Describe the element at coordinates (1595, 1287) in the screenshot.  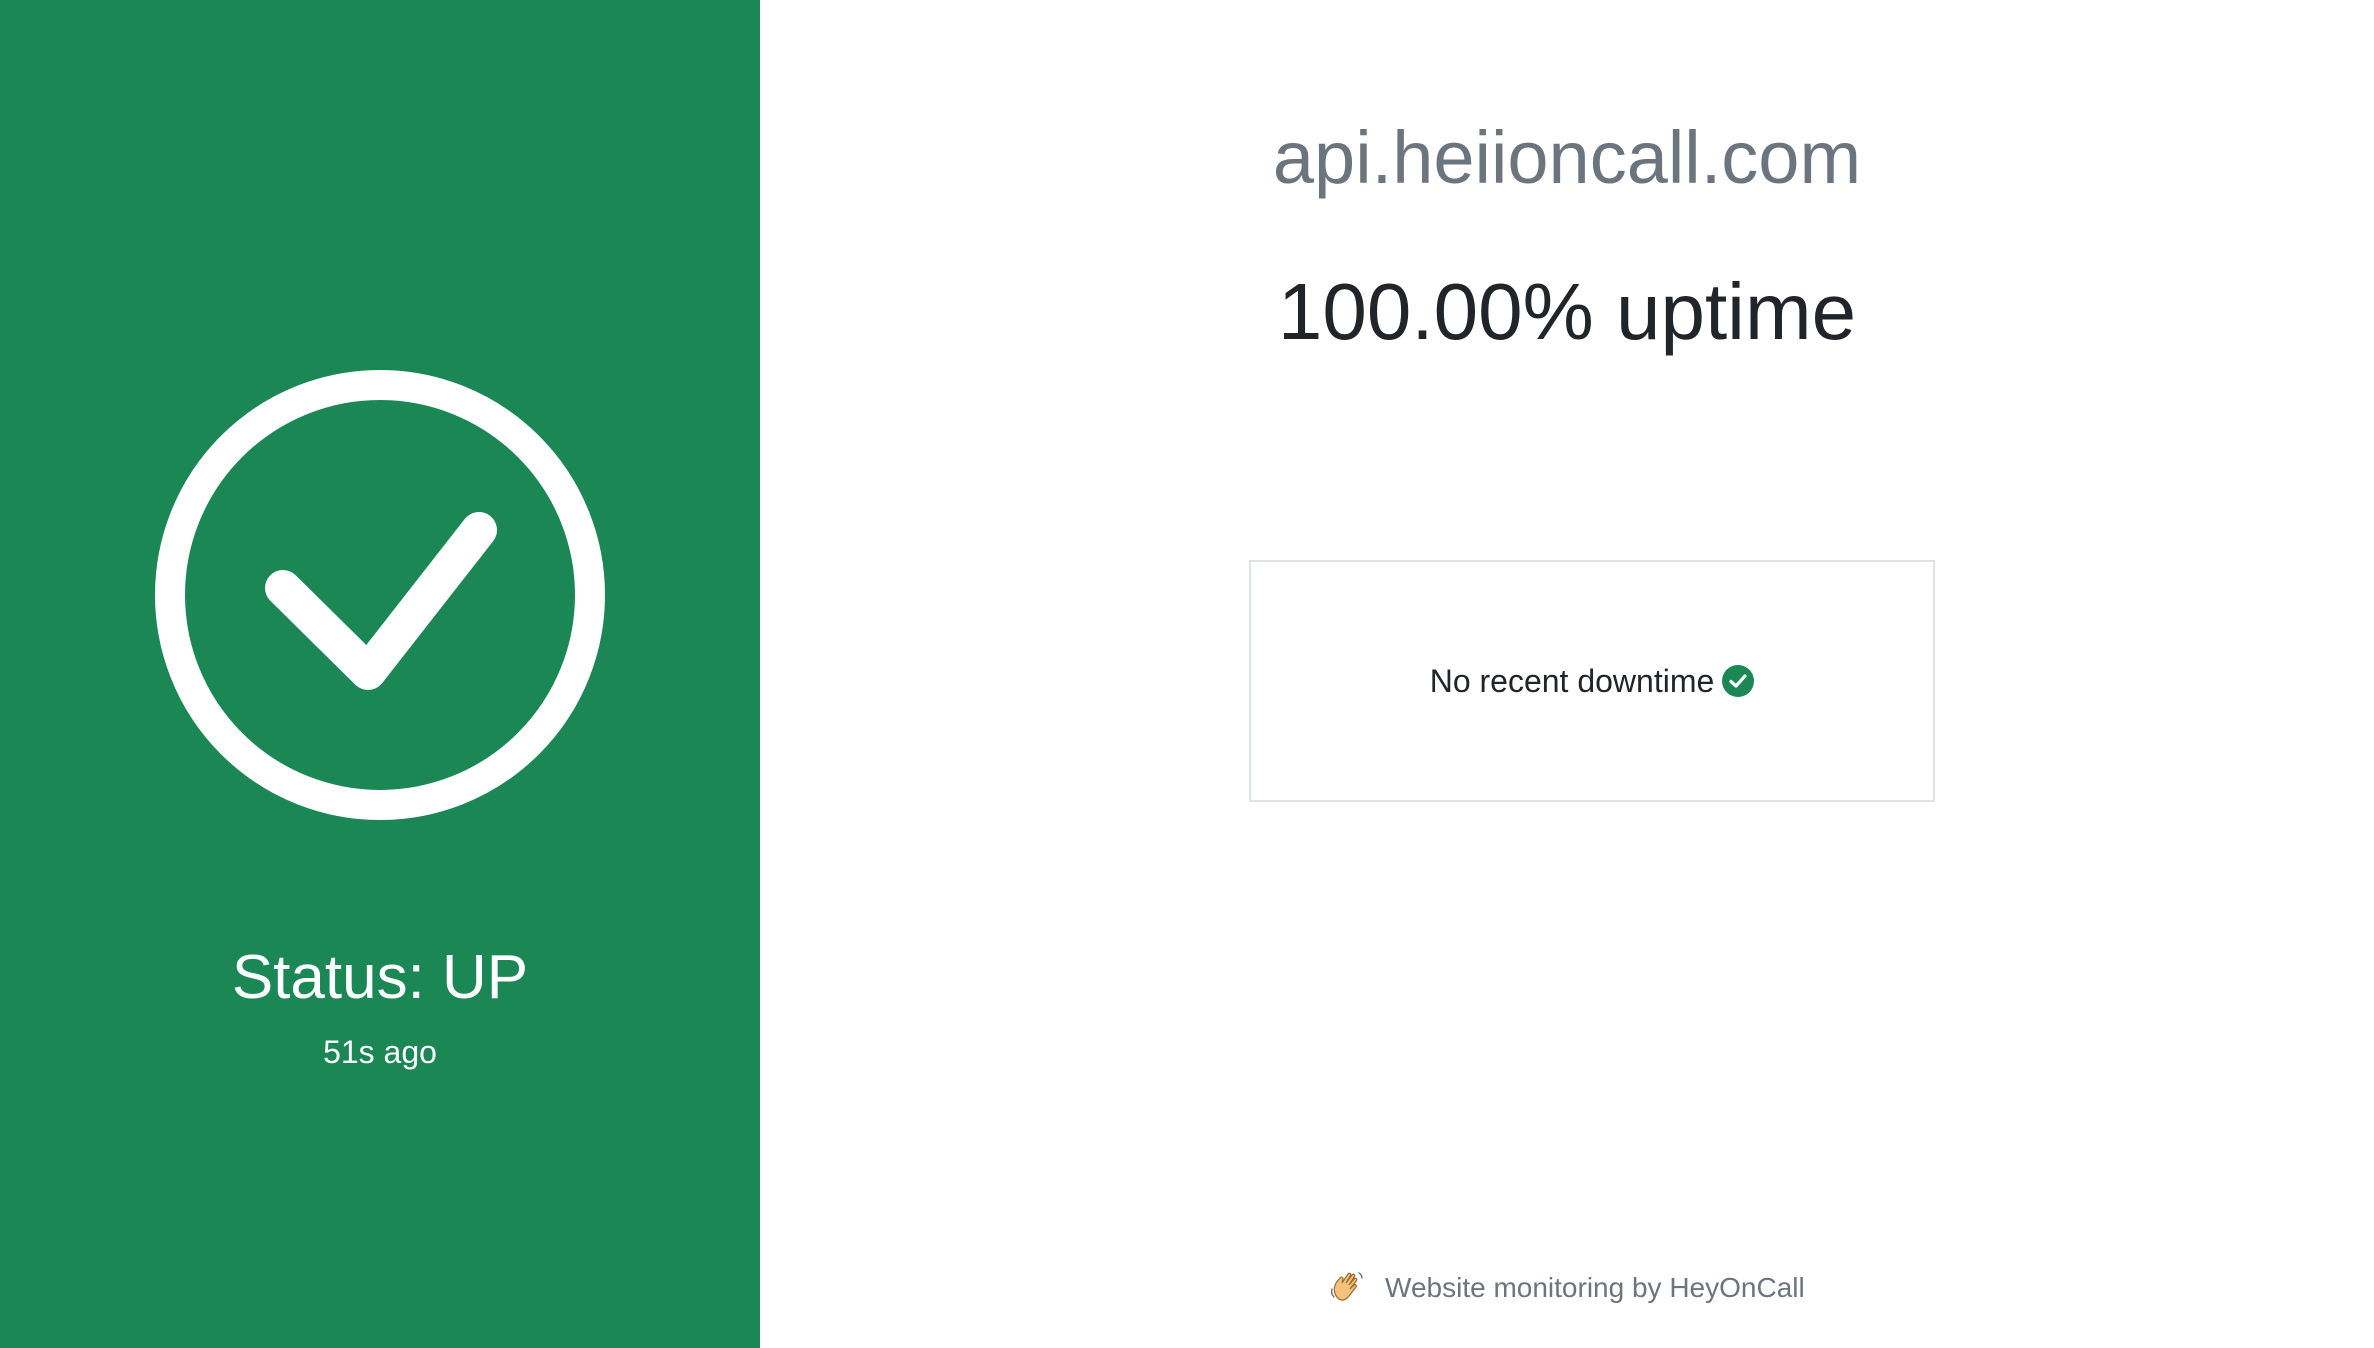
I see `footer-text: Website monitoring by HeyOnCall` at that location.